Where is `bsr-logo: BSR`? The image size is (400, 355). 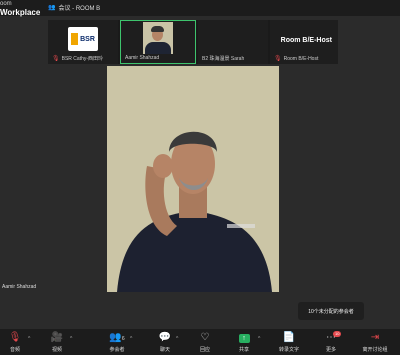
bsr-logo: BSR is located at coordinates (83, 39).